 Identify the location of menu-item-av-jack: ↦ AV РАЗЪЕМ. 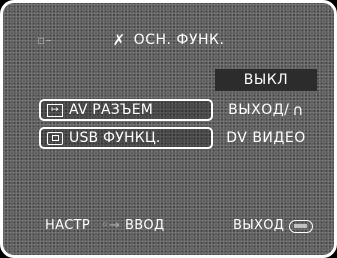
(126, 110).